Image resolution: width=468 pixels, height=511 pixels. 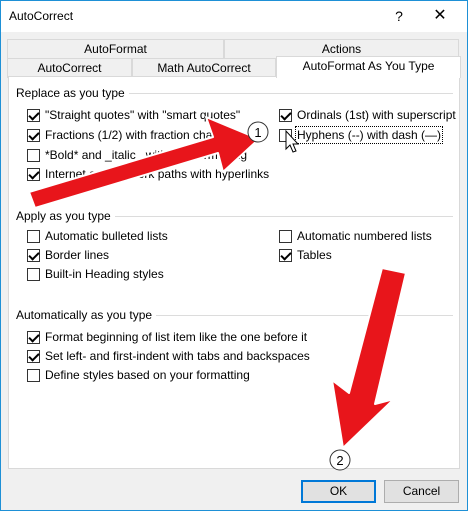 I want to click on option-label: Automatic numbered lists, so click(x=364, y=236).